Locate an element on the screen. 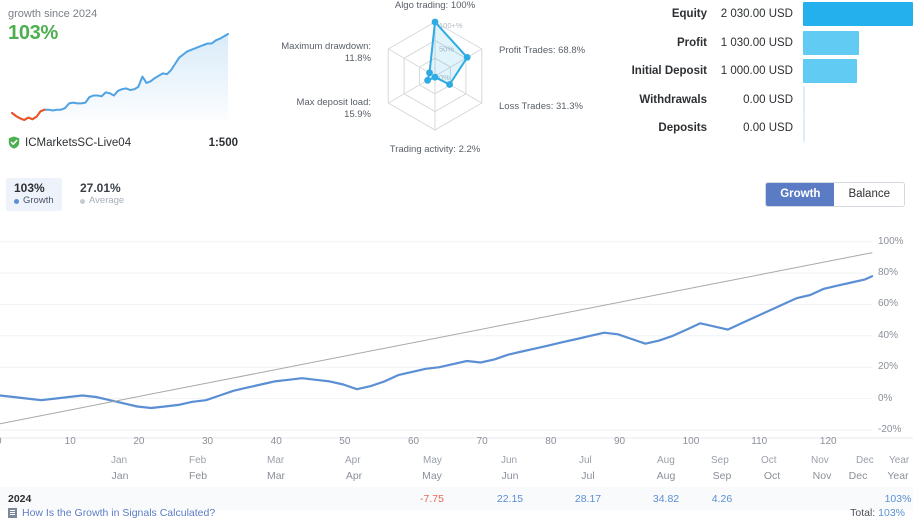 The image size is (913, 525). table-column-header: Jul is located at coordinates (588, 476).